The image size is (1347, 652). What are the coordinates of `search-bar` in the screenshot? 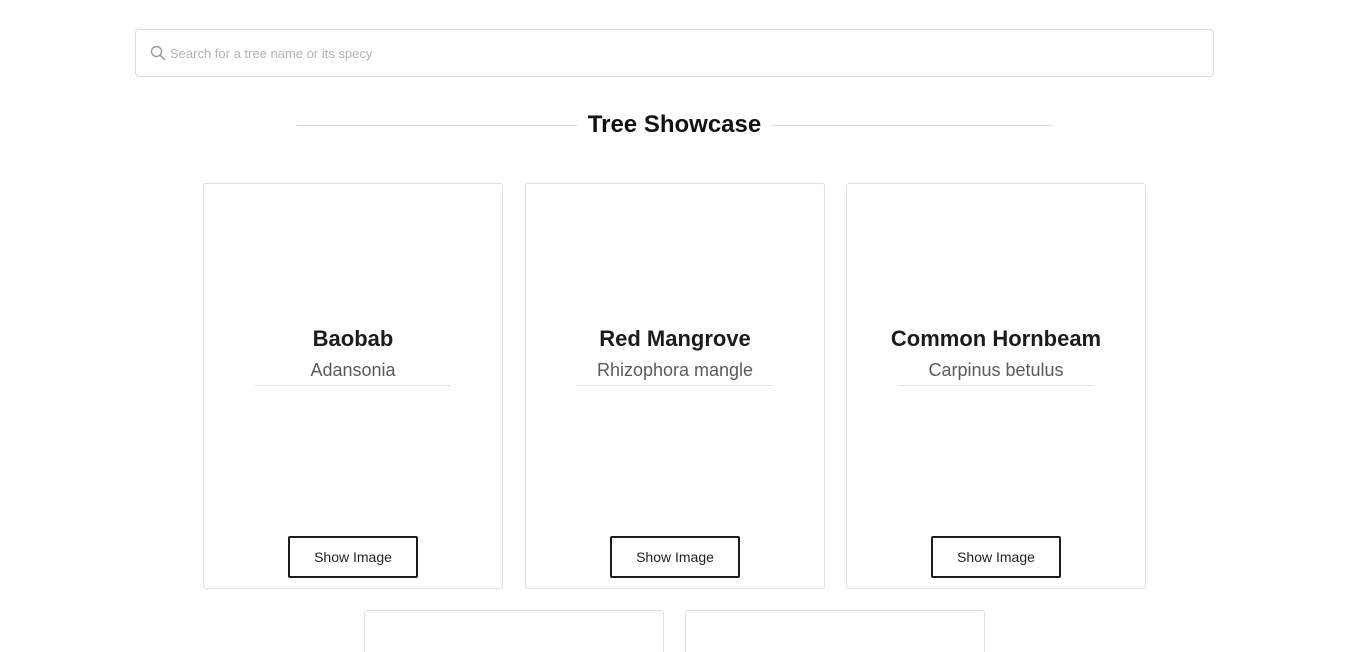 It's located at (674, 53).